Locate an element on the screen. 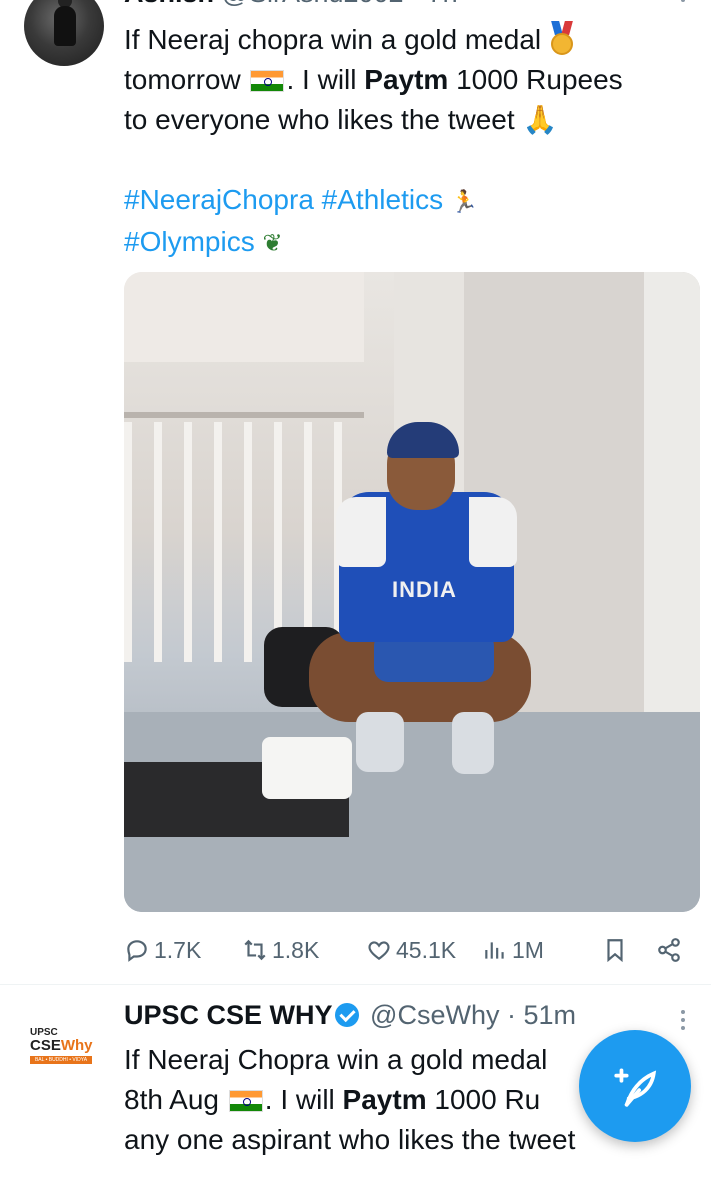 This screenshot has height=1200, width=711. photo-jersey-text: INDIA is located at coordinates (424, 589).